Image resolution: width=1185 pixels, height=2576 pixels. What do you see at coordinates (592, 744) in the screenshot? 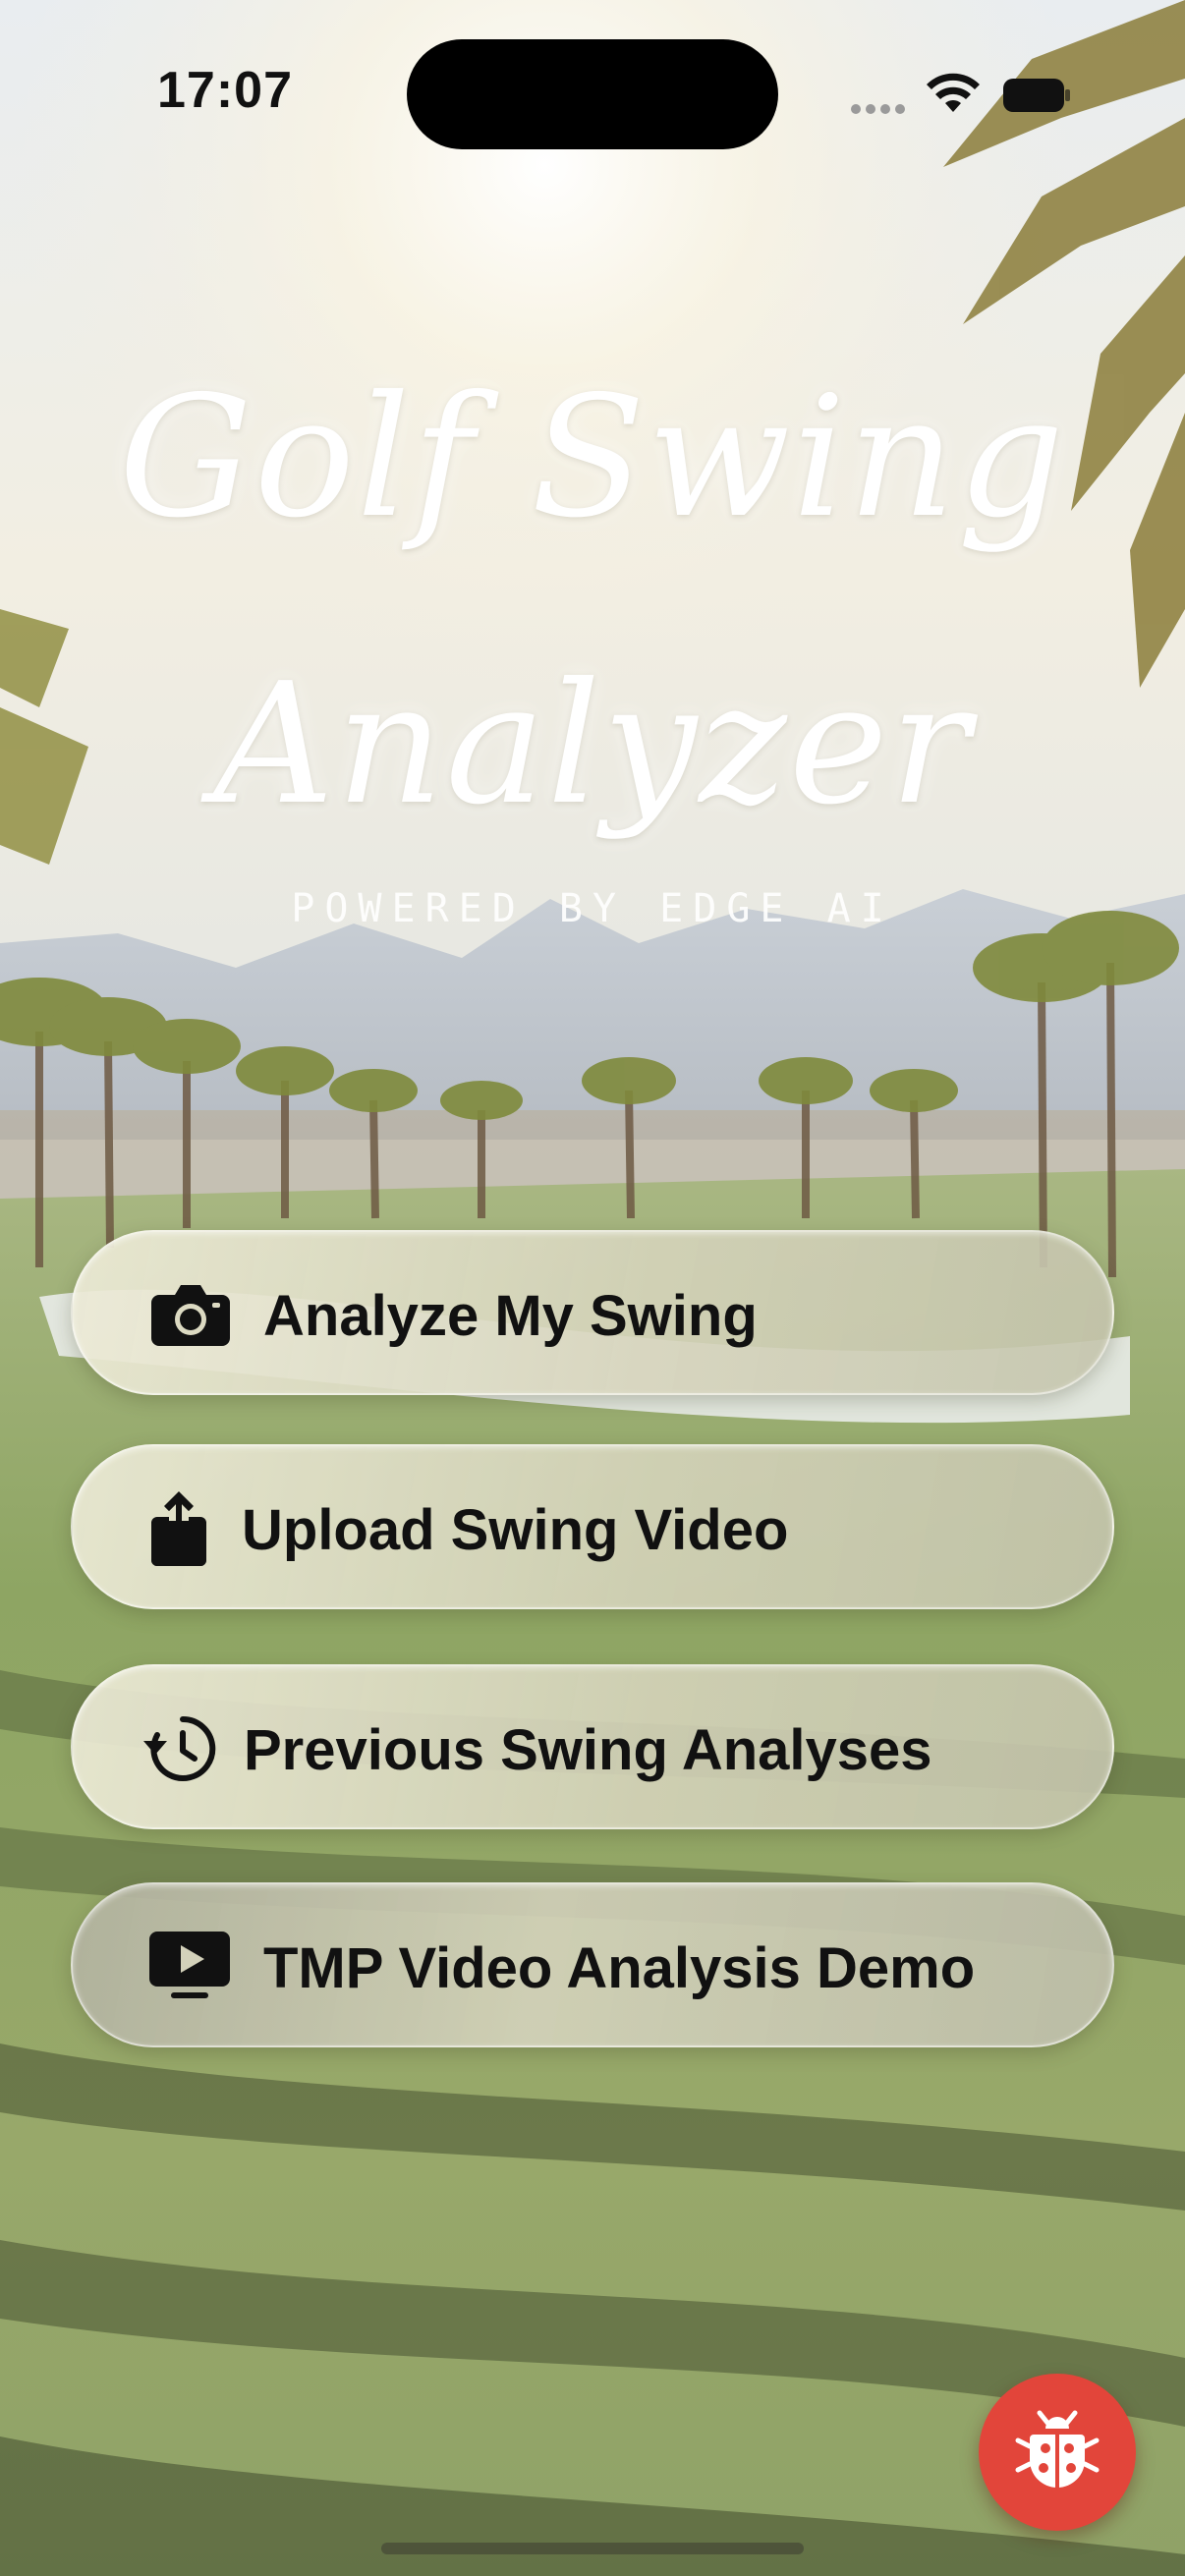
I see `app-title-line-2: Analyzer` at bounding box center [592, 744].